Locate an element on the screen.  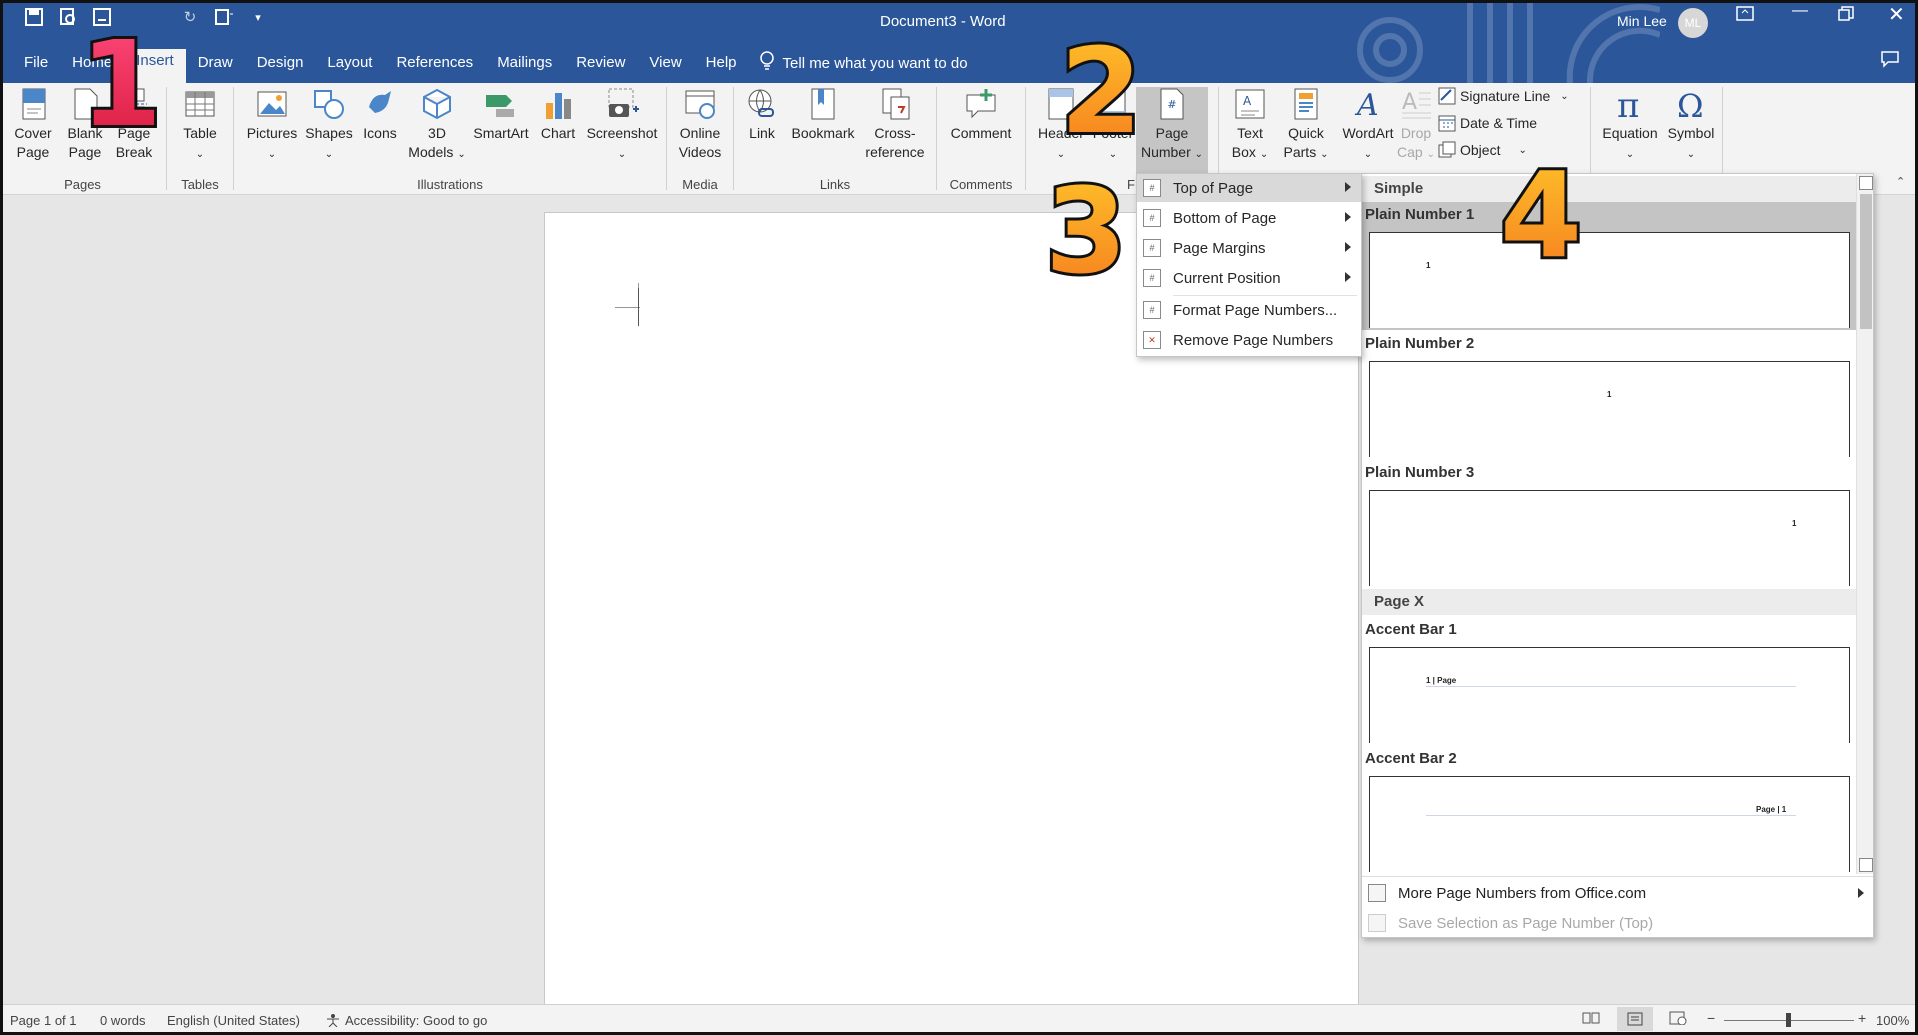
scroll-down-icon is located at coordinates (1866, 865).